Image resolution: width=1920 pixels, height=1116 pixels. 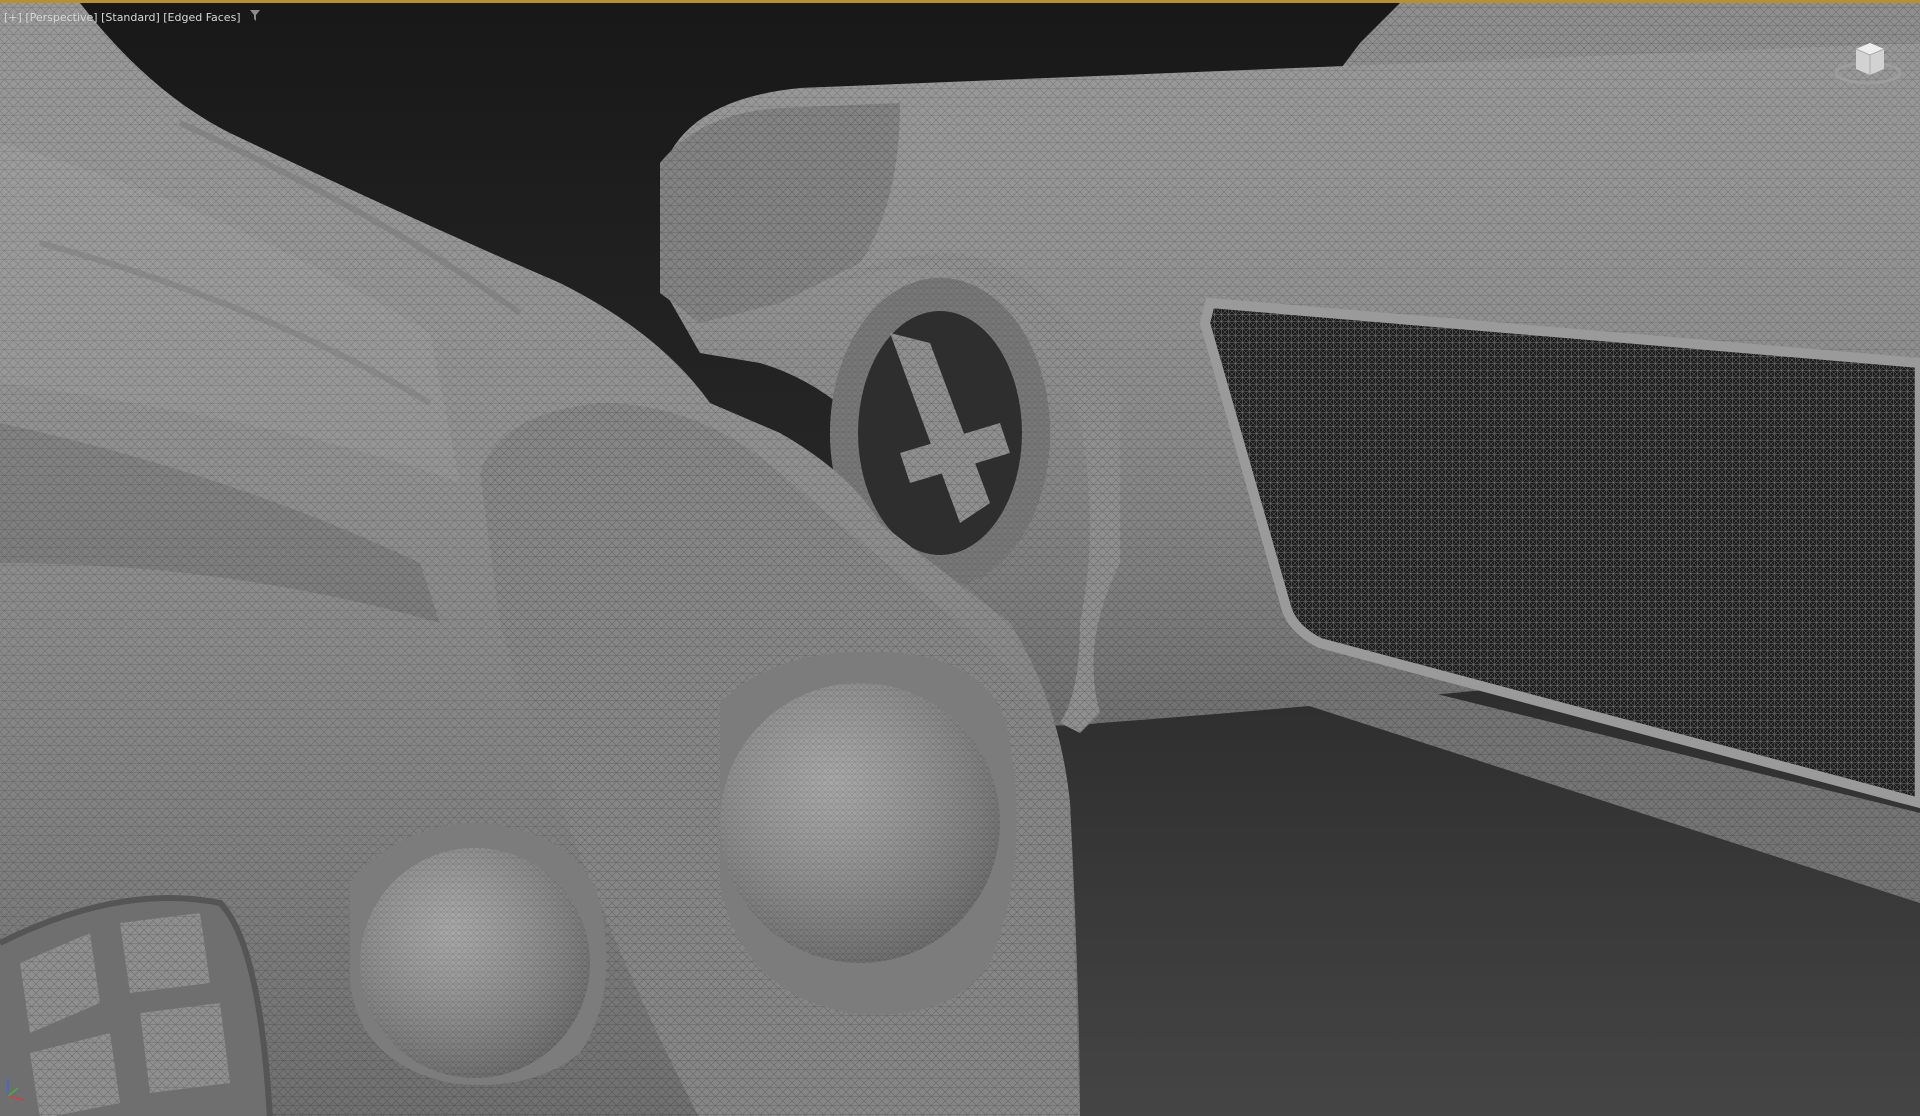 What do you see at coordinates (13, 17) in the screenshot?
I see `viewport-plus-menu: [+]` at bounding box center [13, 17].